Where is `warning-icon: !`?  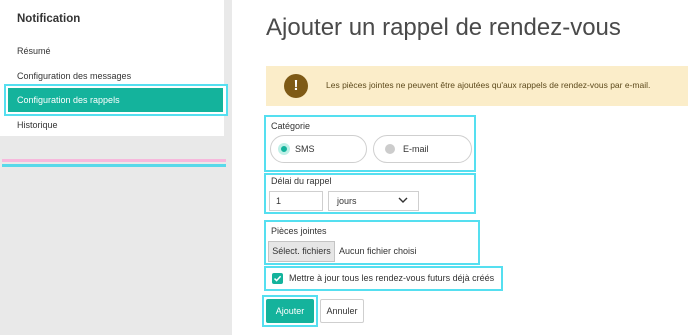
warning-icon: ! is located at coordinates (296, 86).